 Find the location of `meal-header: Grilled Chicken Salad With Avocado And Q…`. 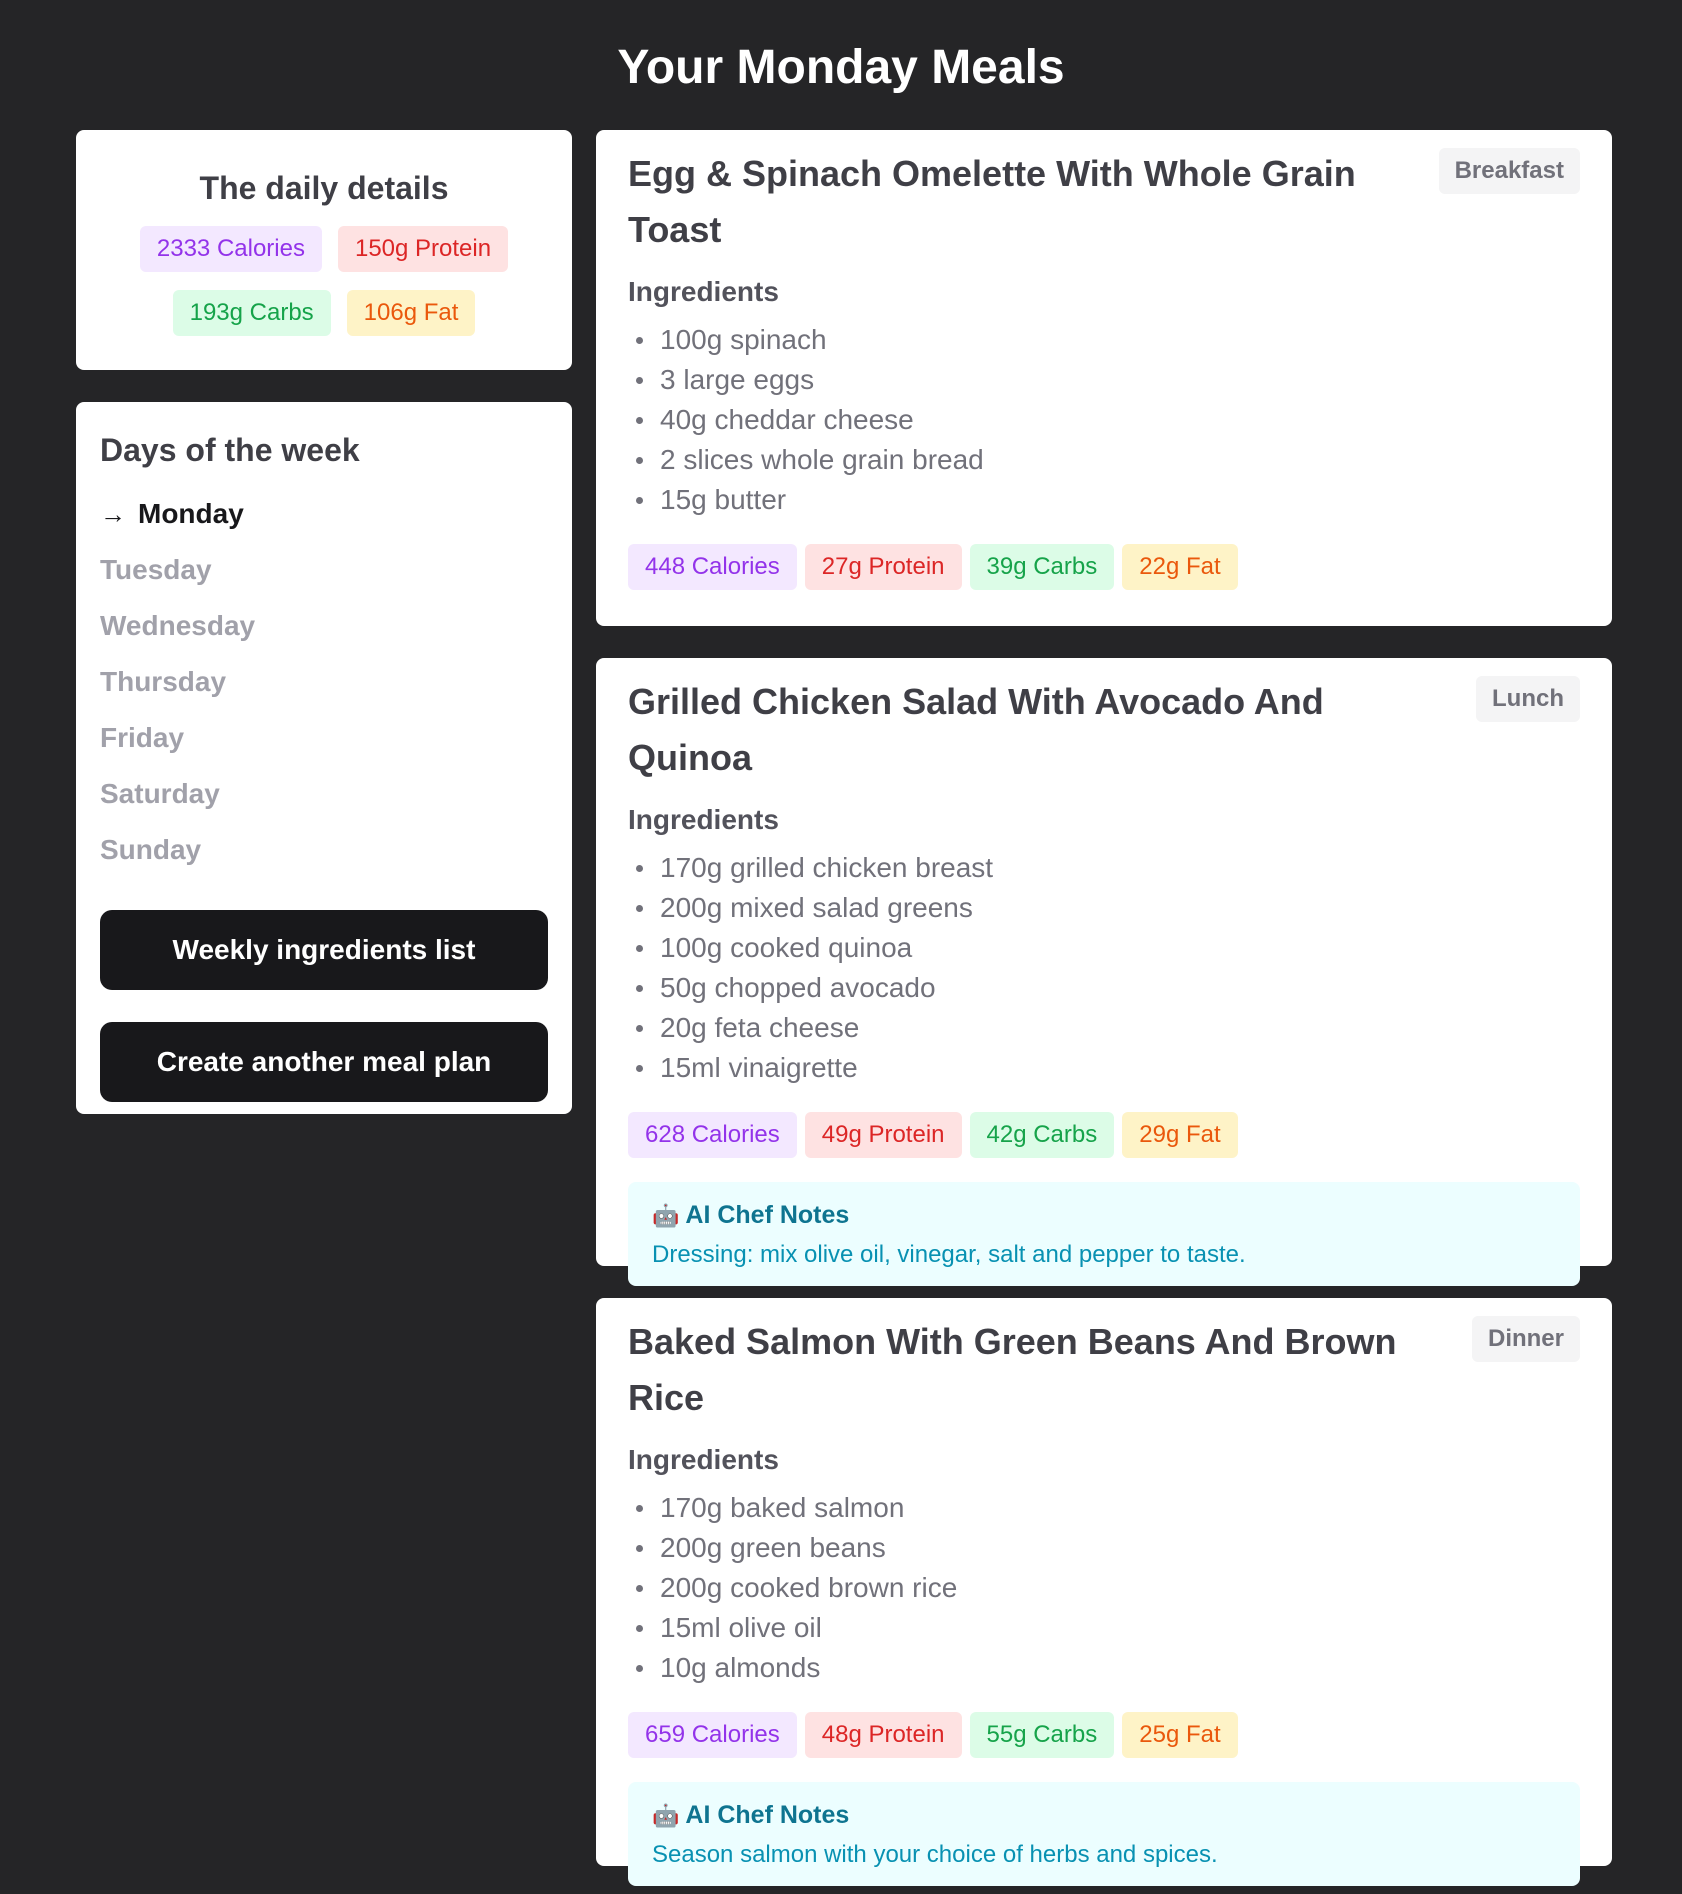

meal-header: Grilled Chicken Salad With Avocado And Q… is located at coordinates (1104, 722).